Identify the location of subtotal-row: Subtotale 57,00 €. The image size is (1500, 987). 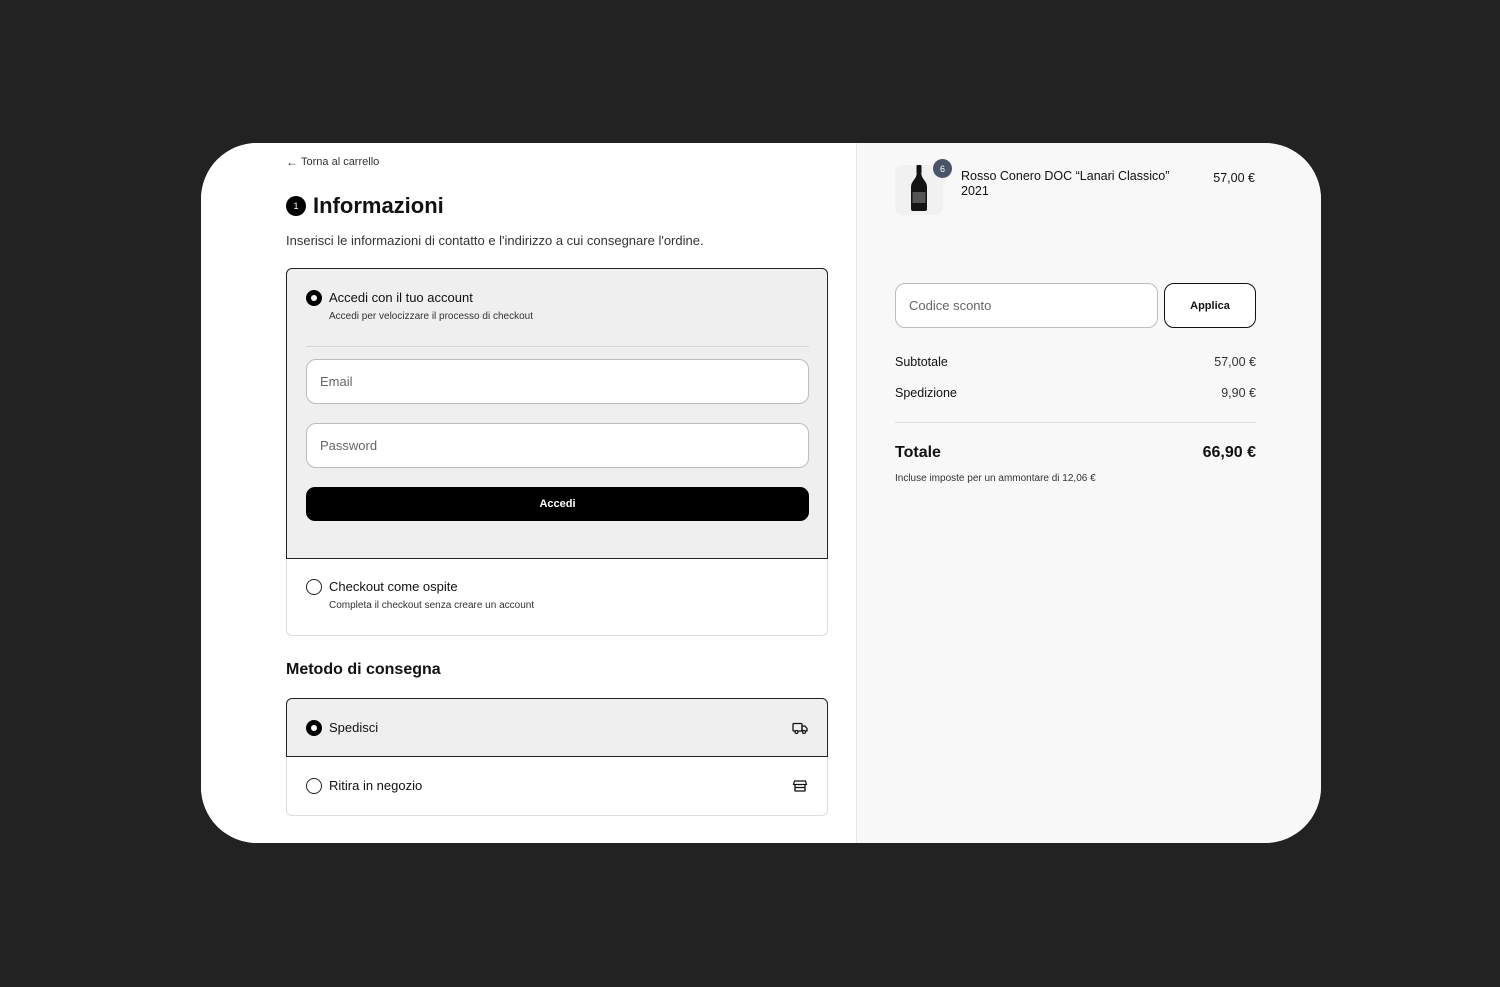
(1075, 362).